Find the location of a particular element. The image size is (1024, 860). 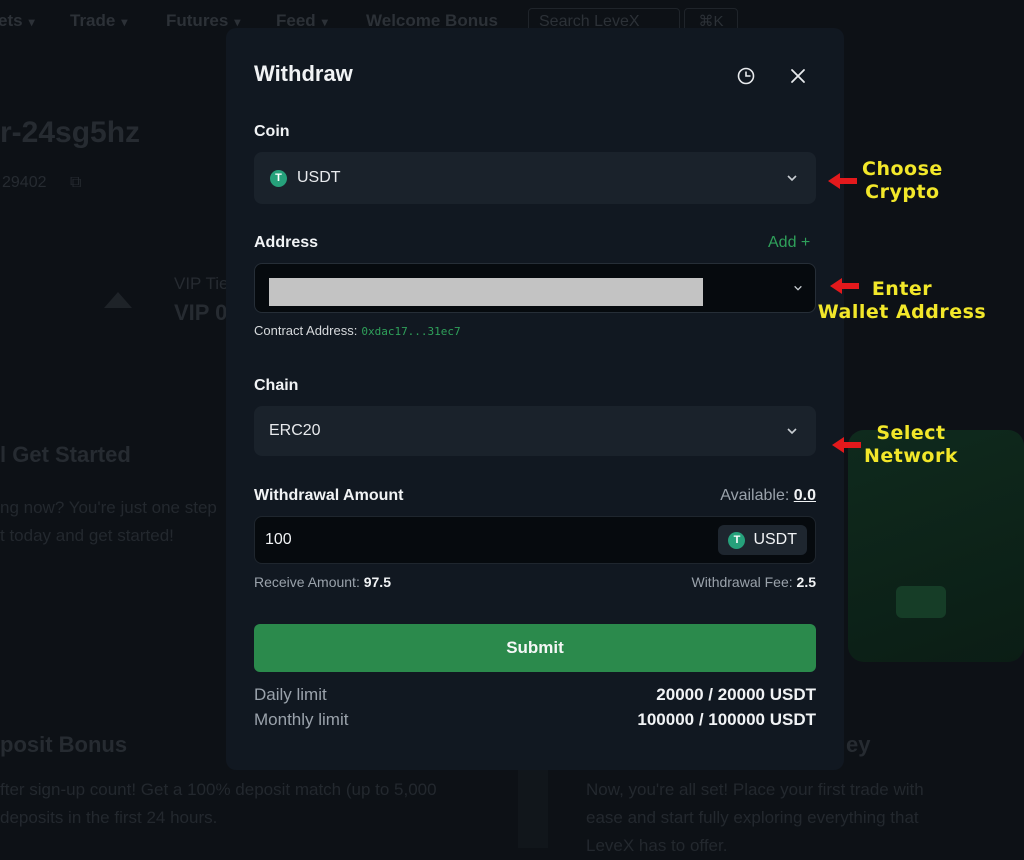

address-label: Address is located at coordinates (286, 242).